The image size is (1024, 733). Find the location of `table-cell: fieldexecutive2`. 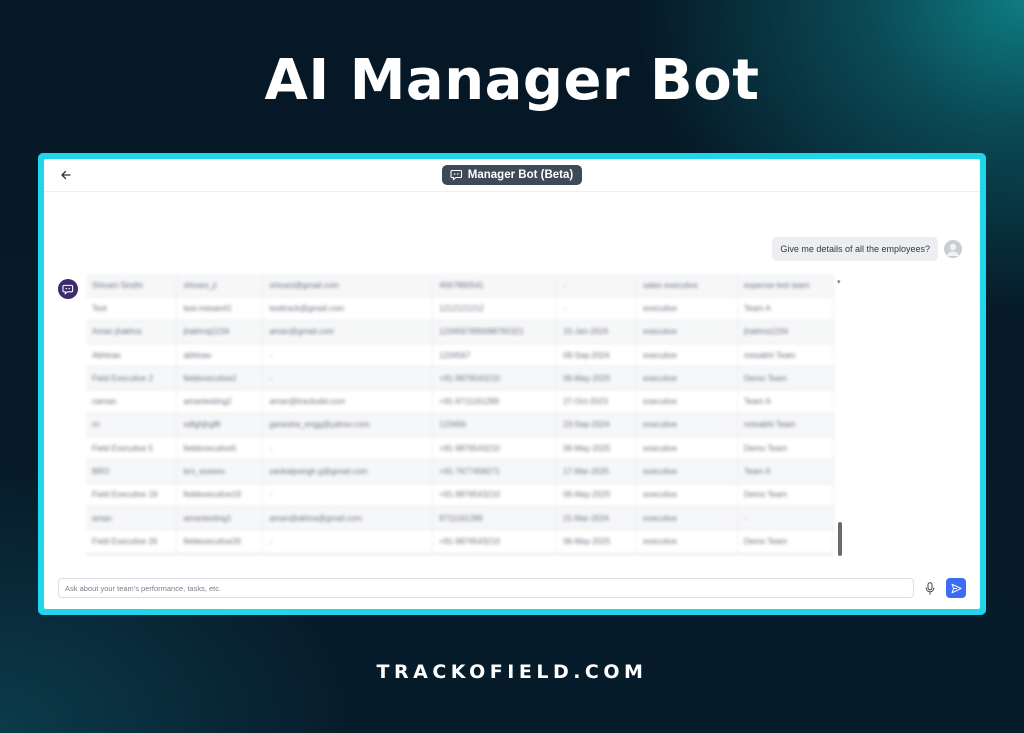

table-cell: fieldexecutive2 is located at coordinates (220, 378).